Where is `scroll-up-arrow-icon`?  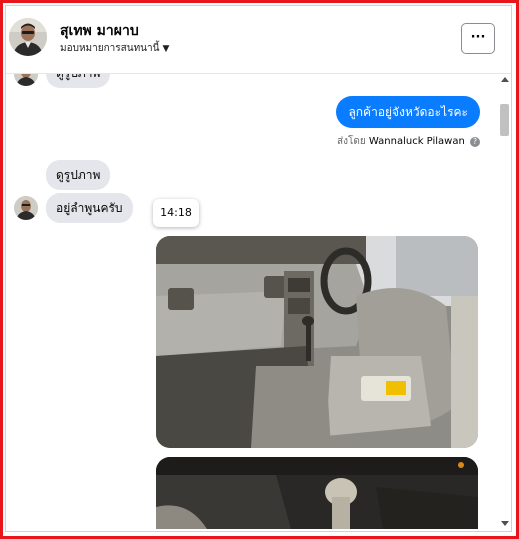 scroll-up-arrow-icon is located at coordinates (505, 79).